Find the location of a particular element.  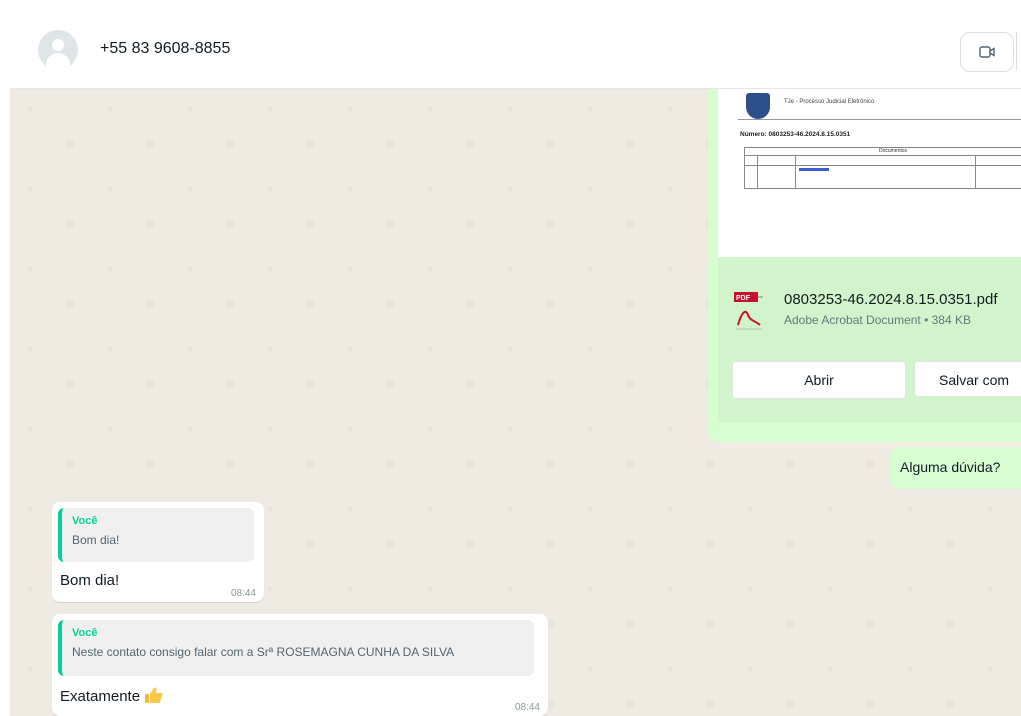

document-actions: Abrir Salvar com is located at coordinates (869, 389).